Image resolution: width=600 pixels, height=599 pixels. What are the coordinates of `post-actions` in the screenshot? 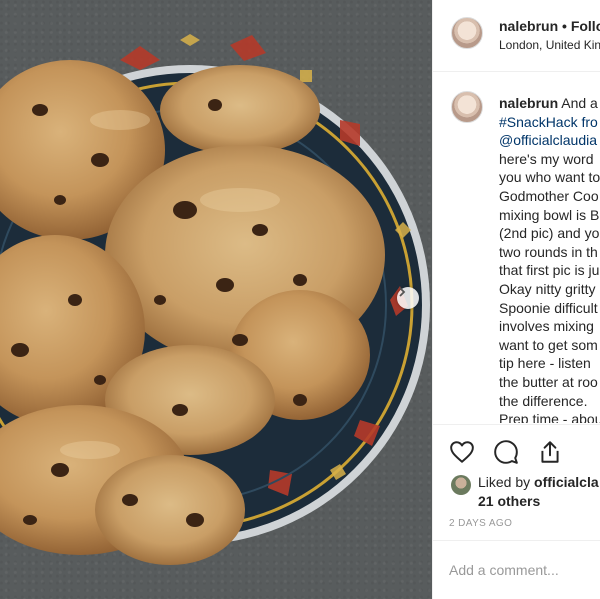 It's located at (516, 452).